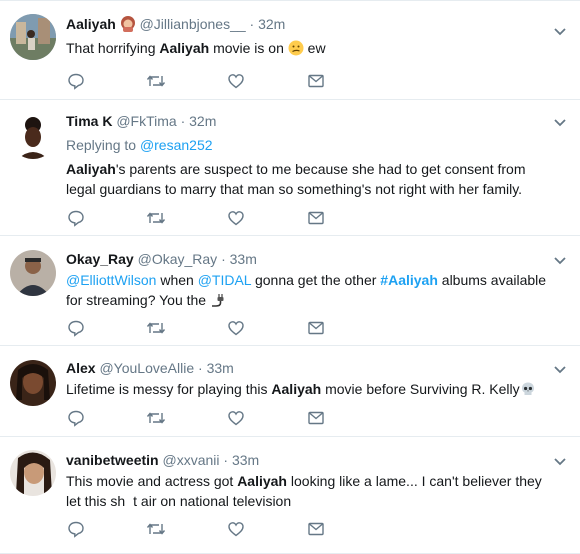 The image size is (580, 554). I want to click on mention-link: @TIDAL, so click(224, 280).